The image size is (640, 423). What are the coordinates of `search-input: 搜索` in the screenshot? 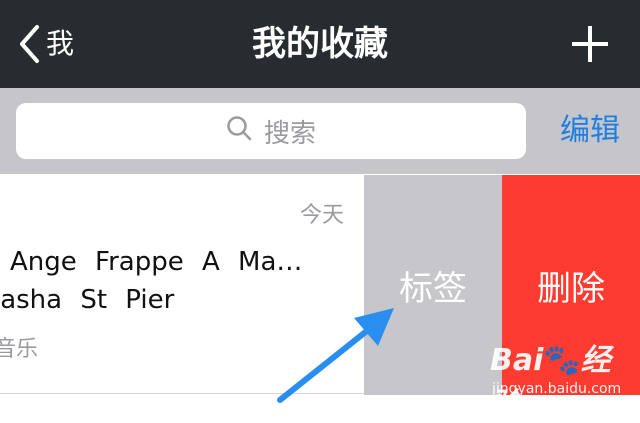 It's located at (271, 131).